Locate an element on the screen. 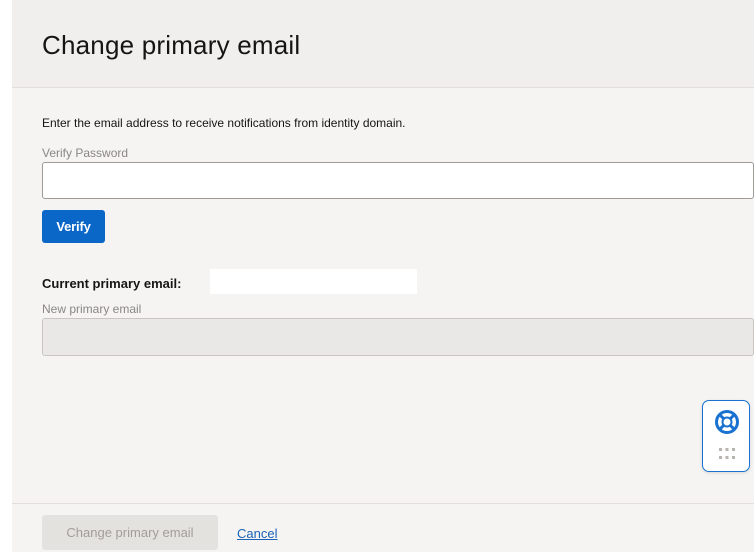 The image size is (754, 552). new-email-input is located at coordinates (398, 337).